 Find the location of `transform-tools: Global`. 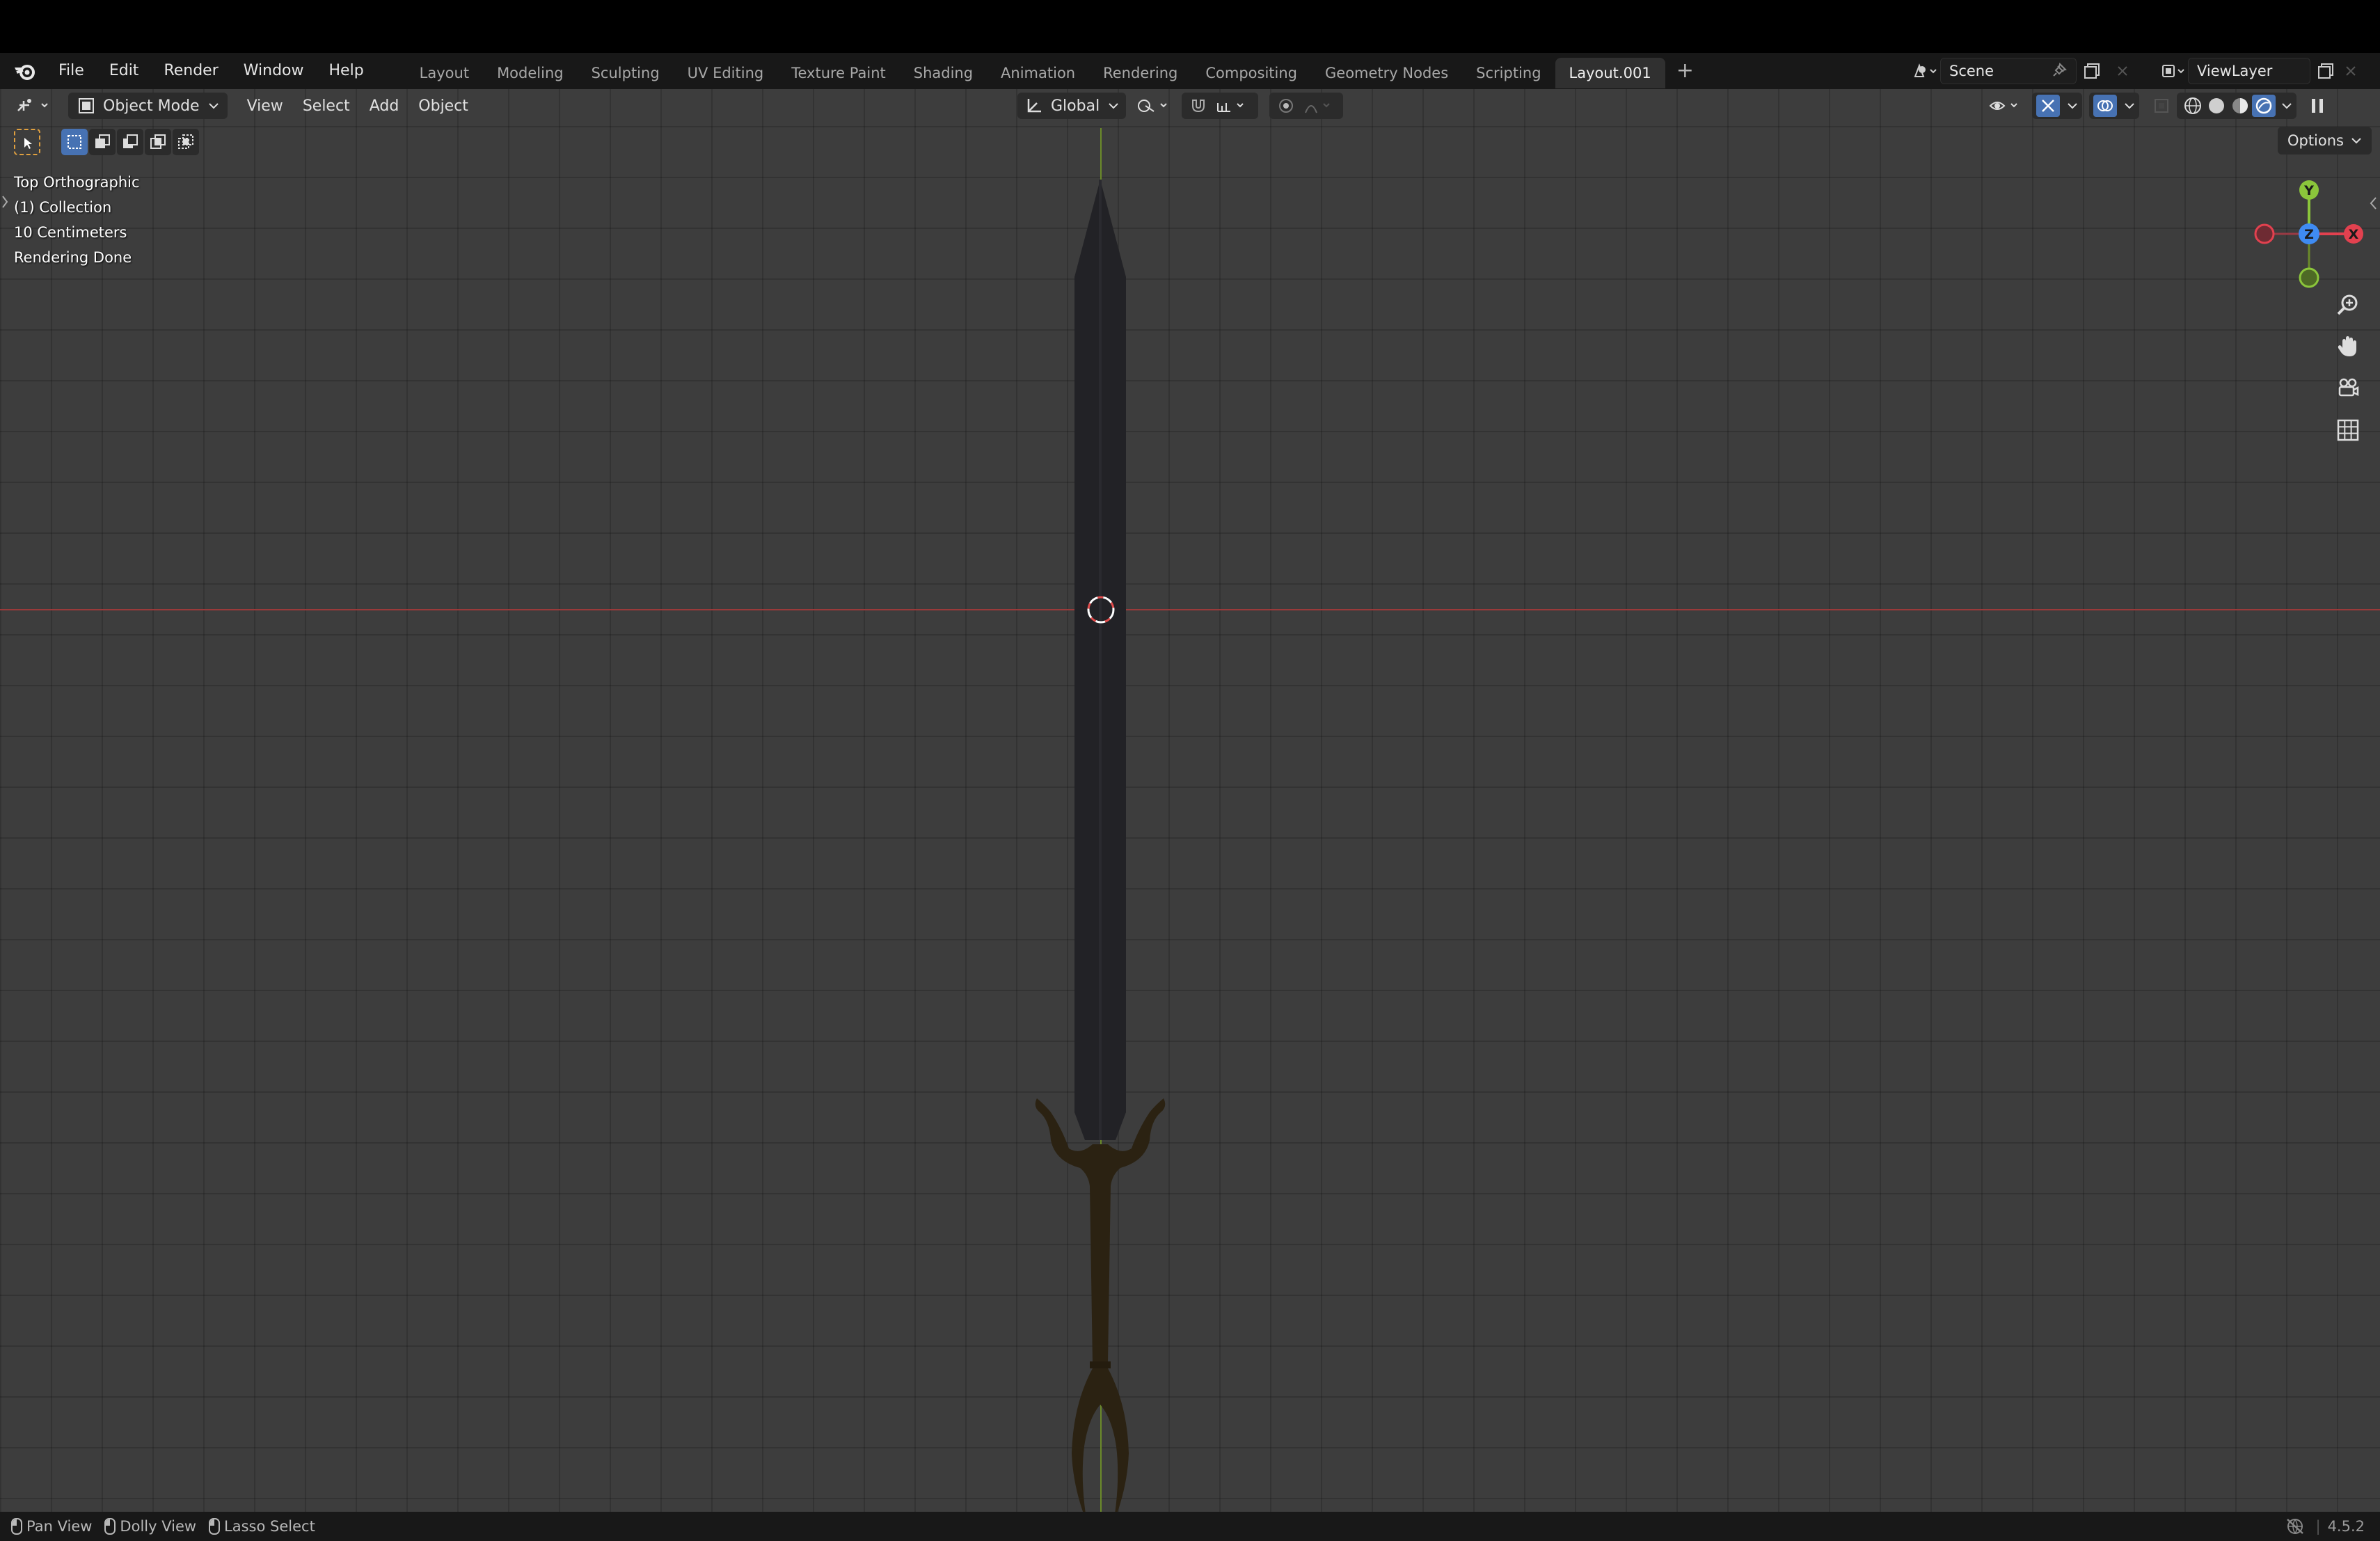

transform-tools: Global is located at coordinates (1180, 106).